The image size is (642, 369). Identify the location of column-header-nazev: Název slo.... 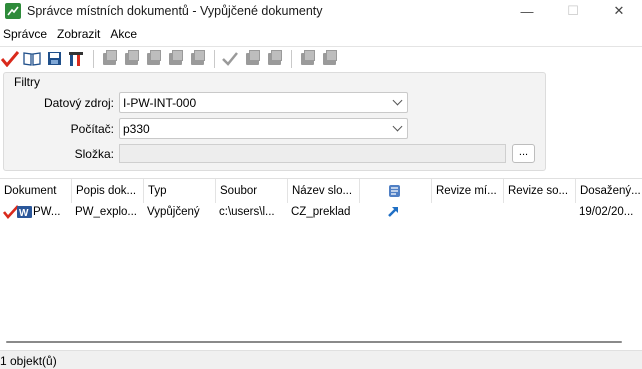
(323, 191).